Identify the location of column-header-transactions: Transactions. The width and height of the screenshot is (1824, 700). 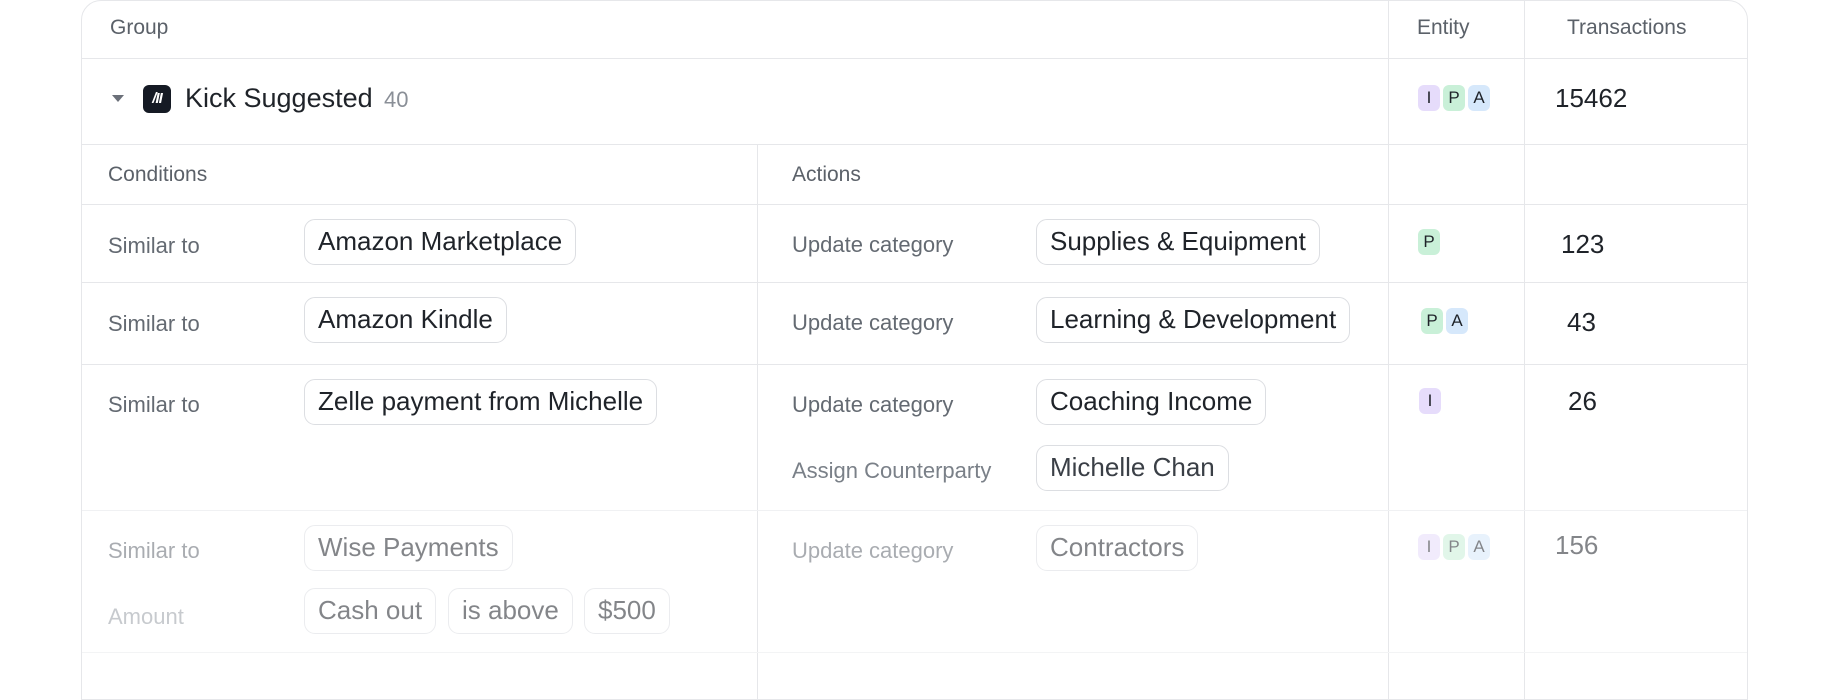
(1626, 28).